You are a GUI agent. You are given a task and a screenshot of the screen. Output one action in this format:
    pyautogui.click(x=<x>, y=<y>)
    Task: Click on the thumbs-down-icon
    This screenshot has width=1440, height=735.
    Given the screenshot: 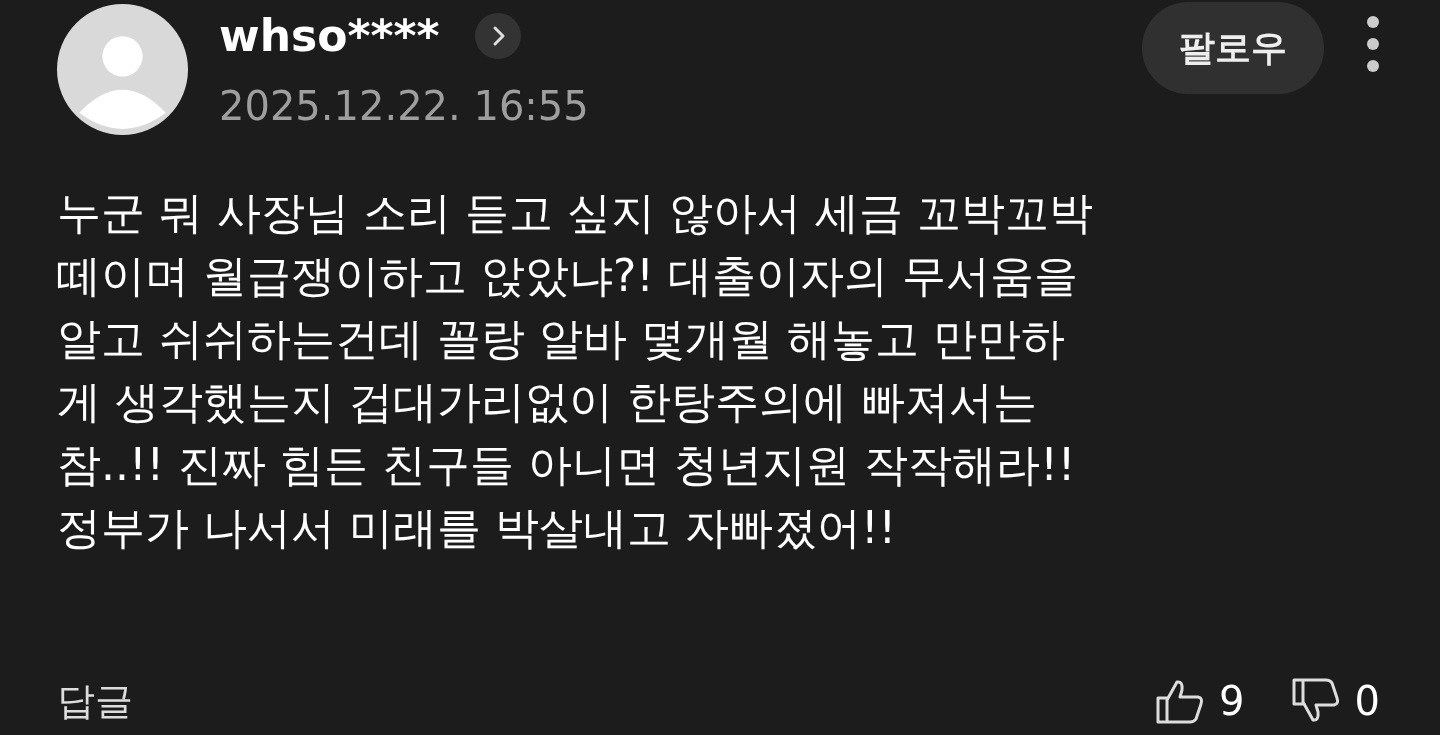 What is the action you would take?
    pyautogui.click(x=1315, y=701)
    